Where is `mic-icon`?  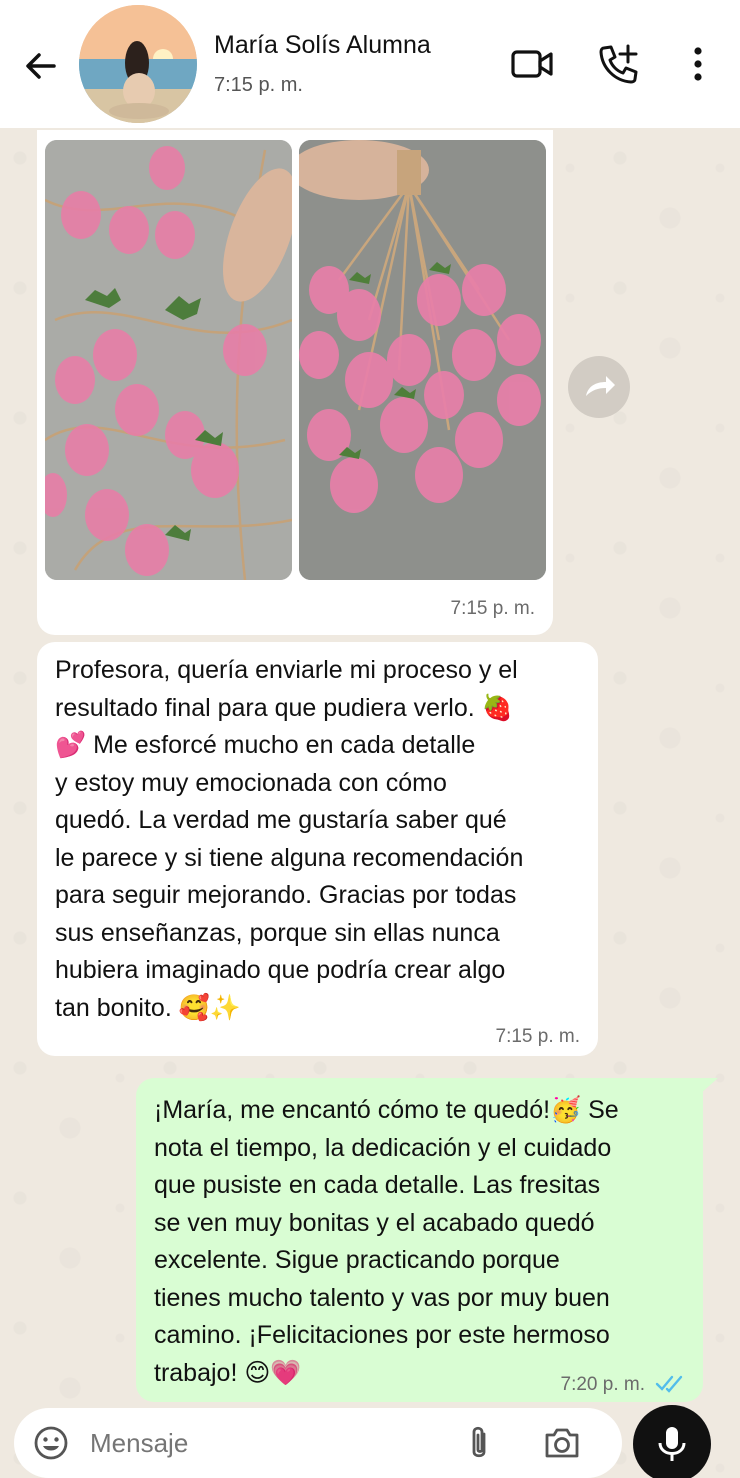 mic-icon is located at coordinates (672, 1444).